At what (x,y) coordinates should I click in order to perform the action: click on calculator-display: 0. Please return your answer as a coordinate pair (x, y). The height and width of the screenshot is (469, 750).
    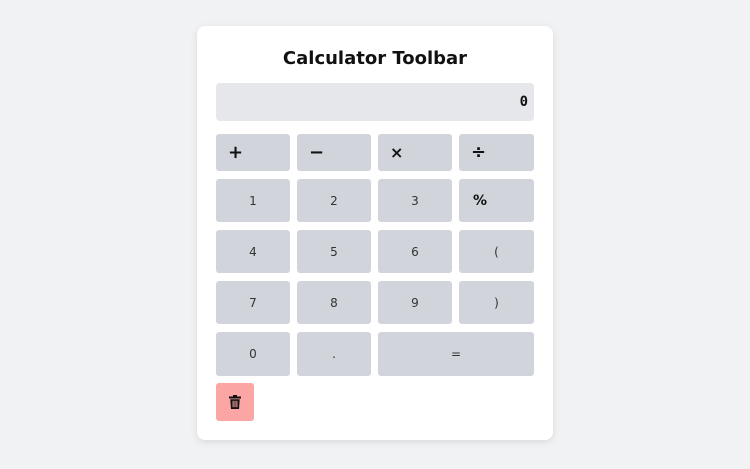
    Looking at the image, I should click on (375, 102).